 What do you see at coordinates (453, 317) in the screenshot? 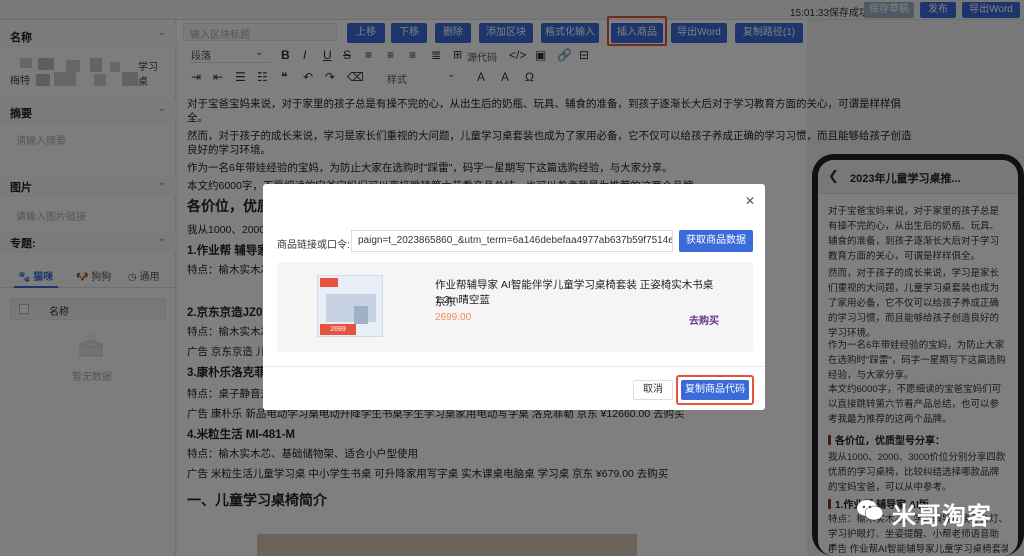
I see `product-price: 2699.00` at bounding box center [453, 317].